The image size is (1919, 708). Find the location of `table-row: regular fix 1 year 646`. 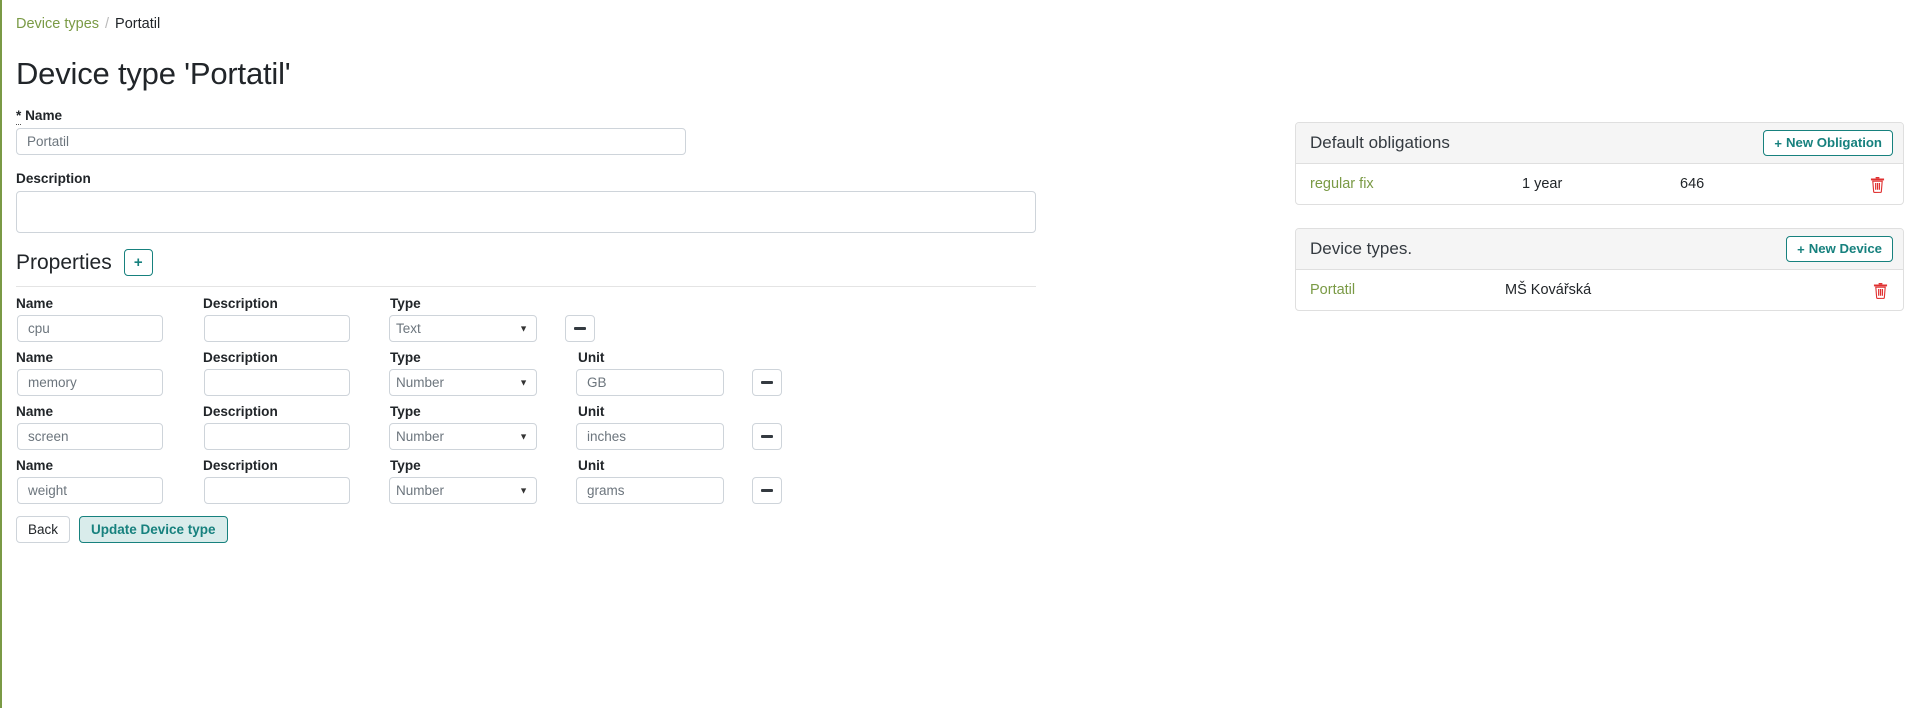

table-row: regular fix 1 year 646 is located at coordinates (1599, 184).